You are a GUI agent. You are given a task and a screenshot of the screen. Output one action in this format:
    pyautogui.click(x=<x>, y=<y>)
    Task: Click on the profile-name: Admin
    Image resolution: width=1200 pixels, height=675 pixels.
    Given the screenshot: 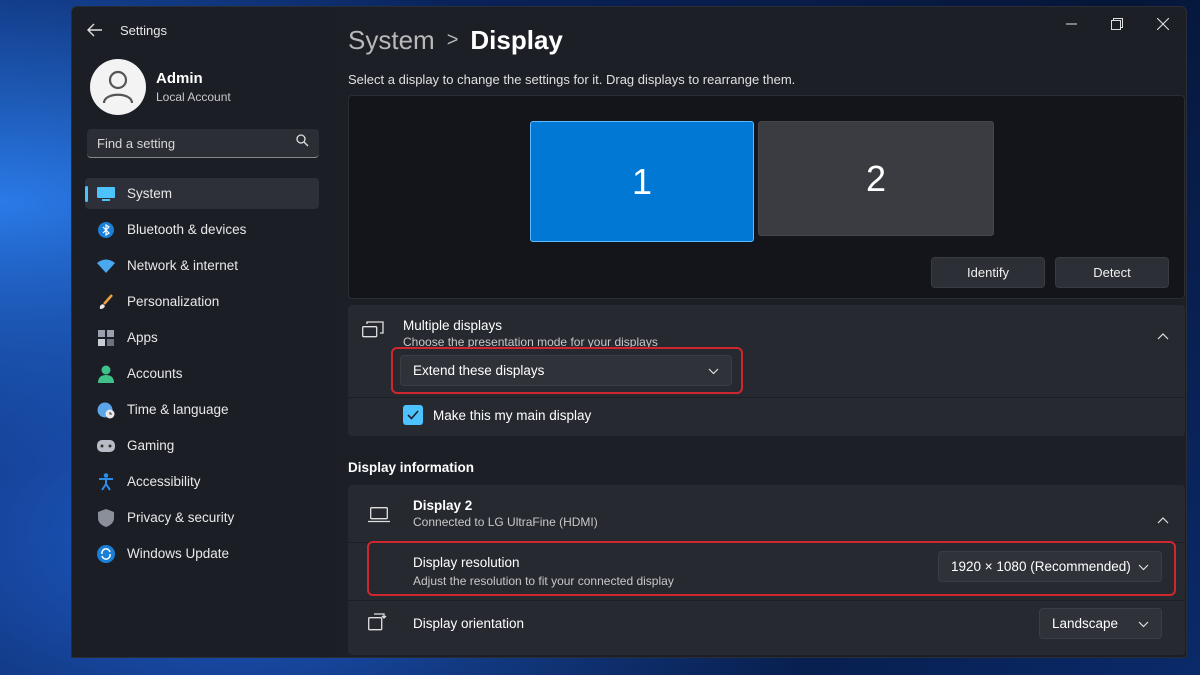 What is the action you would take?
    pyautogui.click(x=179, y=78)
    